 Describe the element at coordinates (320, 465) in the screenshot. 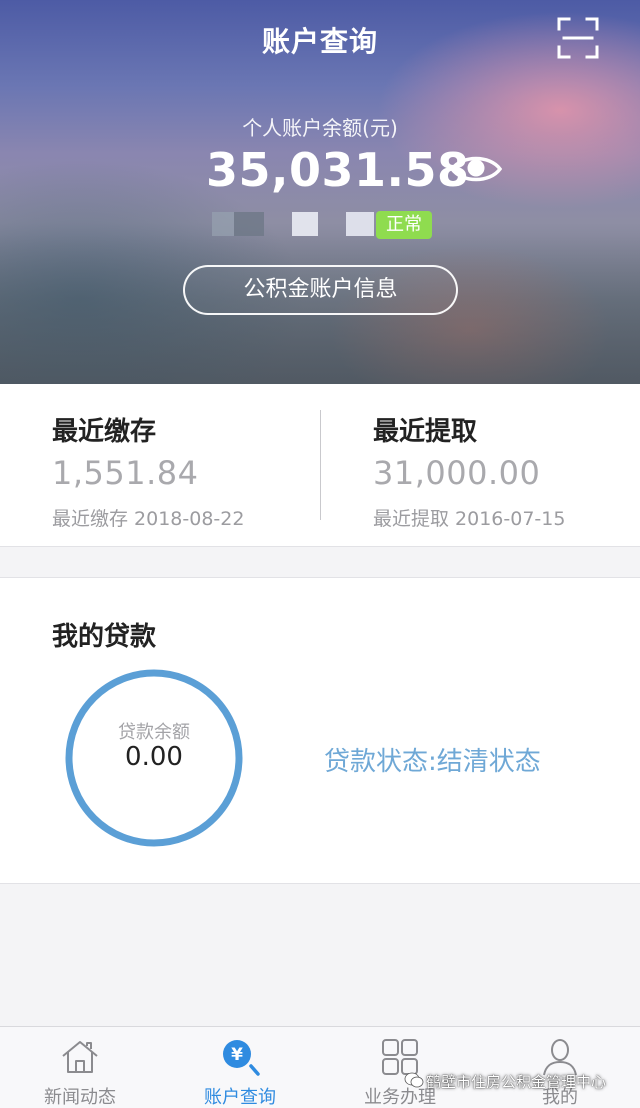

I see `column-divider` at that location.